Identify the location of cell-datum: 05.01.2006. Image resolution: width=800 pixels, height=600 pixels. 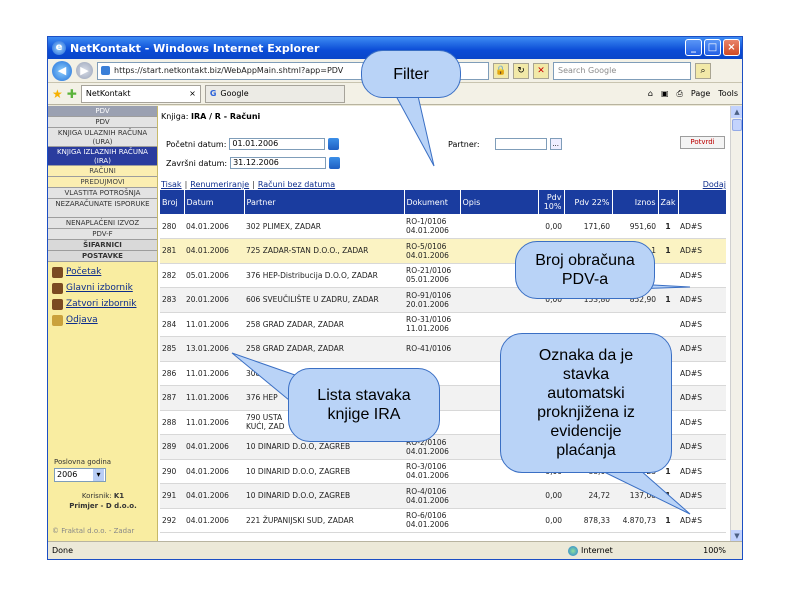
(214, 275).